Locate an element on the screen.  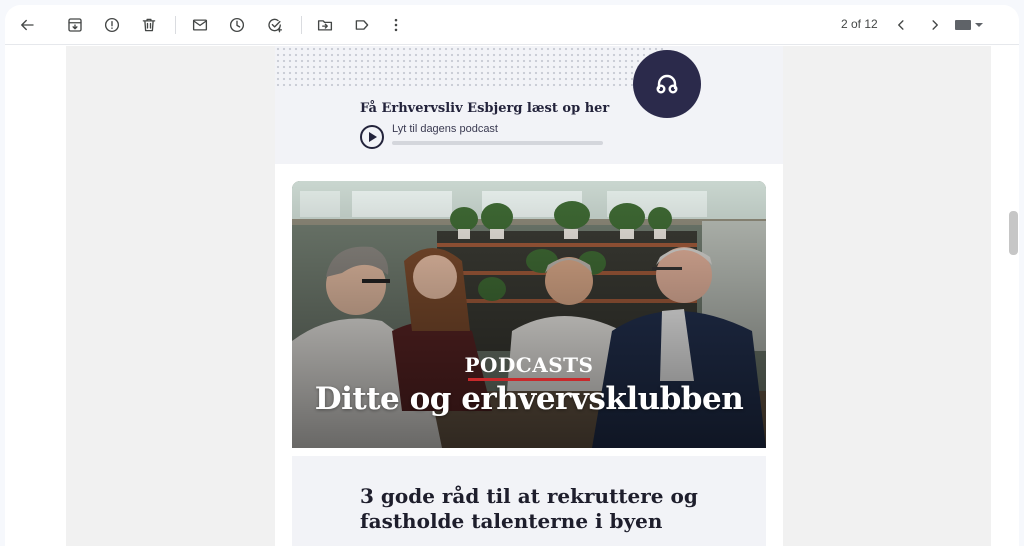
add-to-tasks-button is located at coordinates (275, 25).